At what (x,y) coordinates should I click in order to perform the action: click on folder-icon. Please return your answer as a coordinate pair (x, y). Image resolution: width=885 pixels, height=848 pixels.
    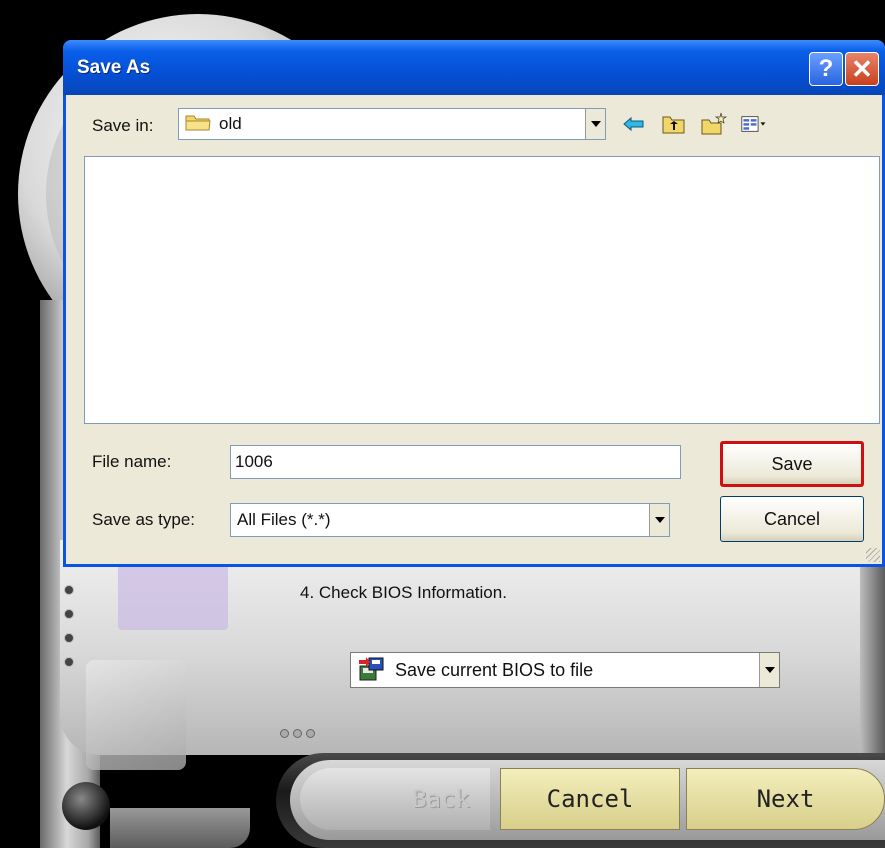
    Looking at the image, I should click on (198, 124).